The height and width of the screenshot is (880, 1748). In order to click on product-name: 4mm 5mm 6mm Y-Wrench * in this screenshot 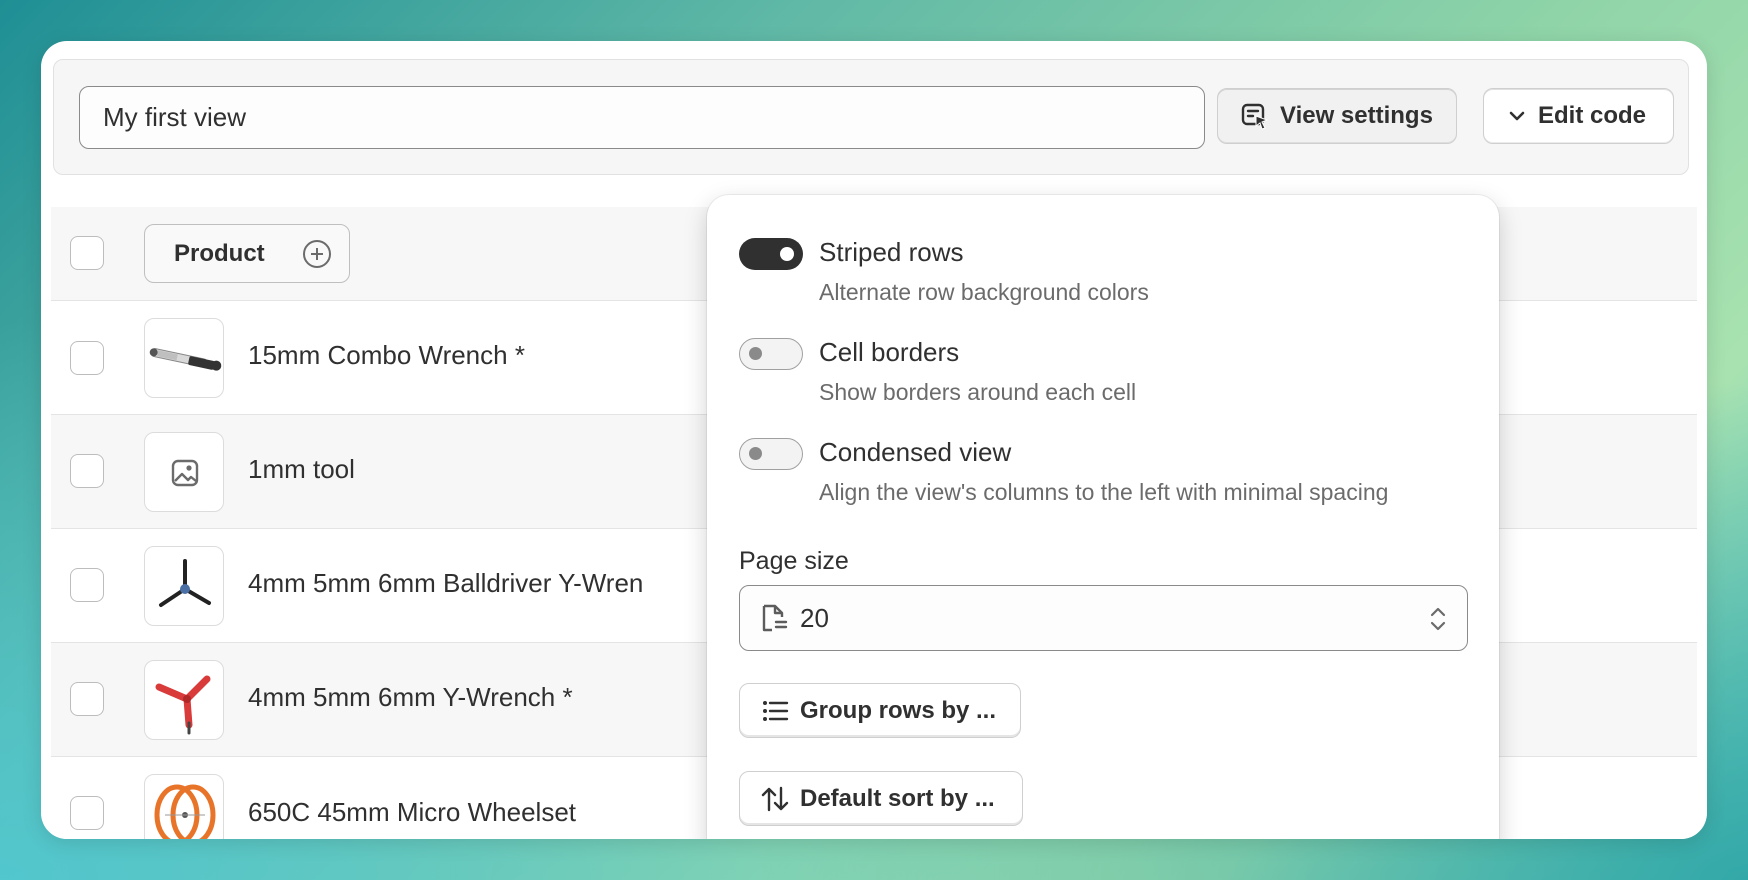, I will do `click(410, 697)`.